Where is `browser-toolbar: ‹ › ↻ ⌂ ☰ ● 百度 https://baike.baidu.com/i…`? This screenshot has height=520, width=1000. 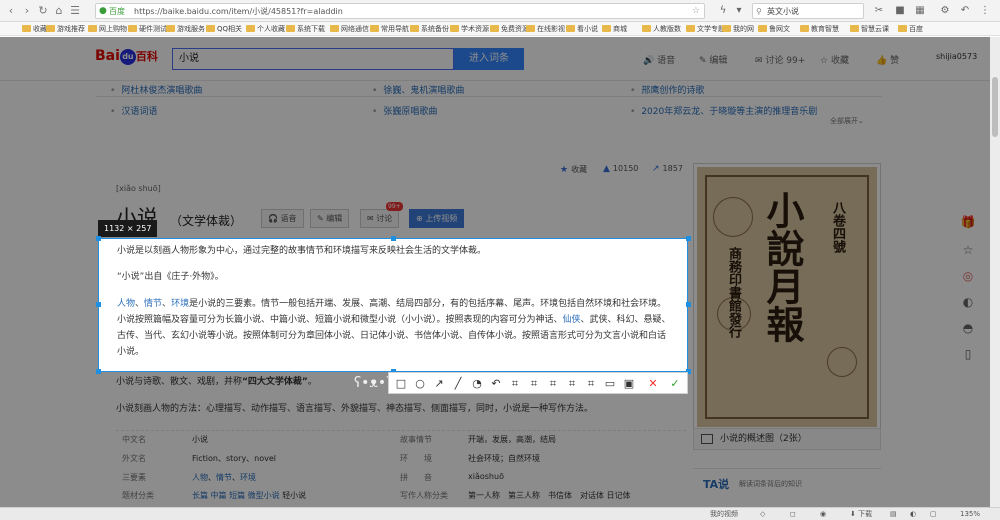
browser-toolbar: ‹ › ↻ ⌂ ☰ ● 百度 https://baike.baidu.com/i… is located at coordinates (500, 11).